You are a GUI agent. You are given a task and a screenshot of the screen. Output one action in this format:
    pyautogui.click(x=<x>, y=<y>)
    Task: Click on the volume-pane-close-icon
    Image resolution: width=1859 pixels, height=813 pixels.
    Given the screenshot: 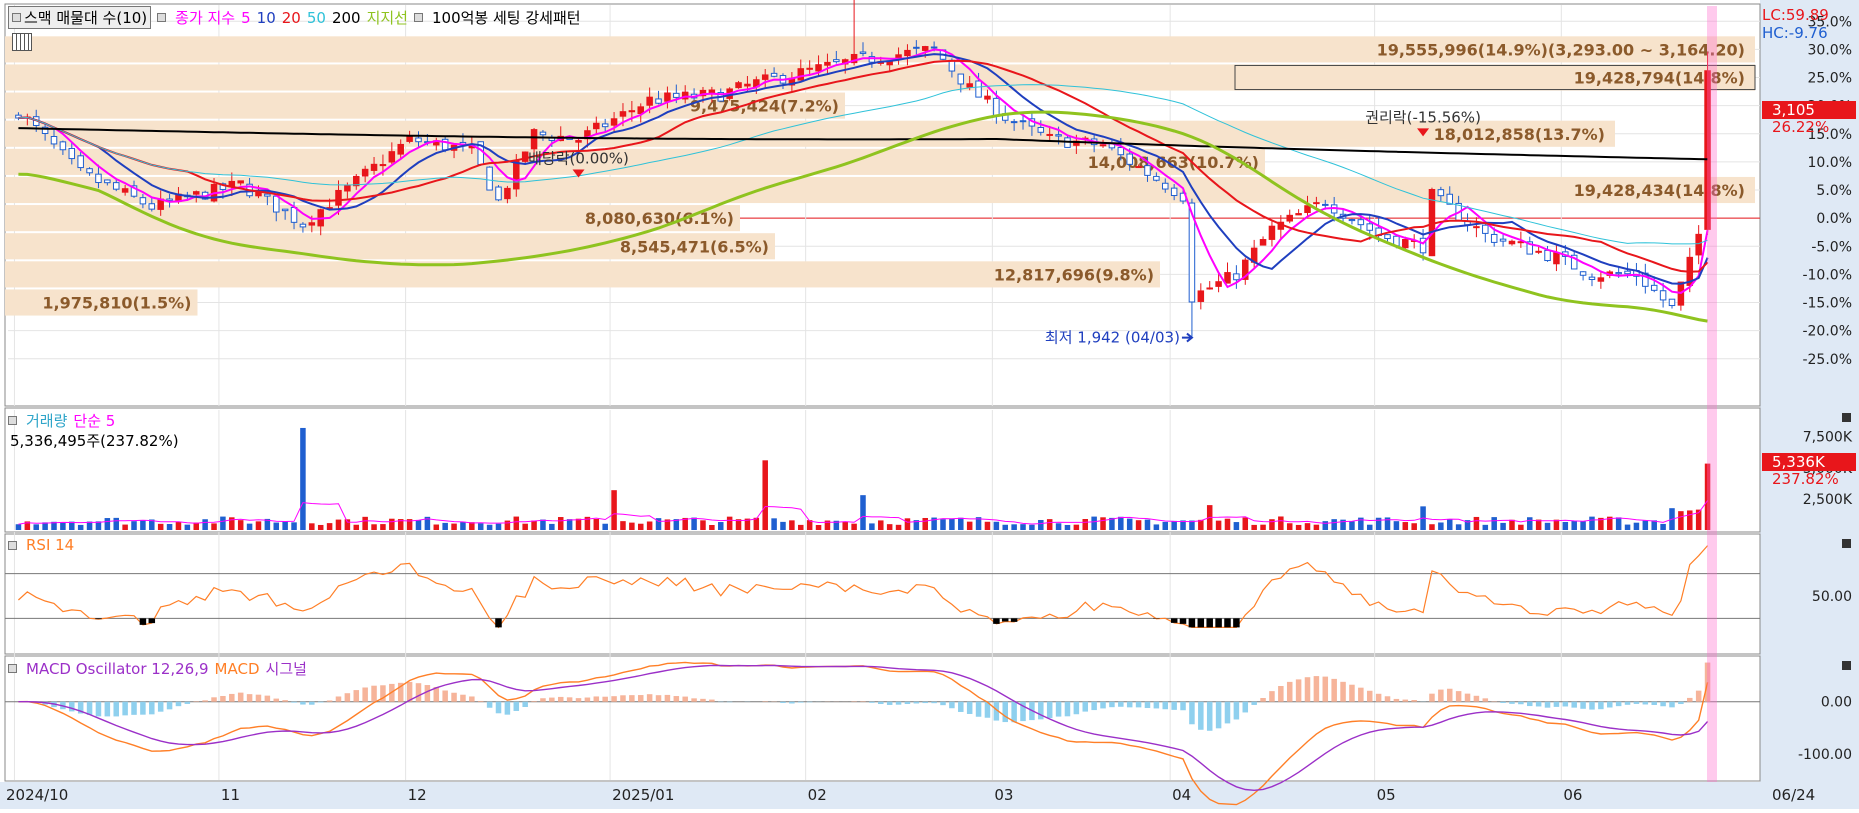 What is the action you would take?
    pyautogui.click(x=1846, y=417)
    